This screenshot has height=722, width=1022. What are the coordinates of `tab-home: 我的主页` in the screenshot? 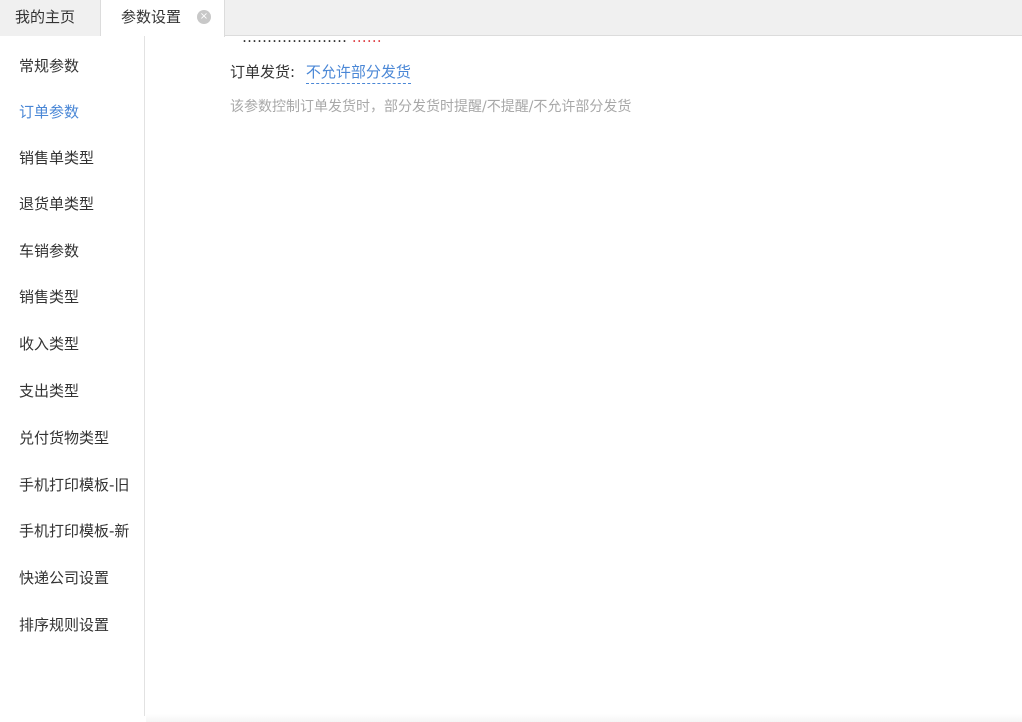 It's located at (50, 18).